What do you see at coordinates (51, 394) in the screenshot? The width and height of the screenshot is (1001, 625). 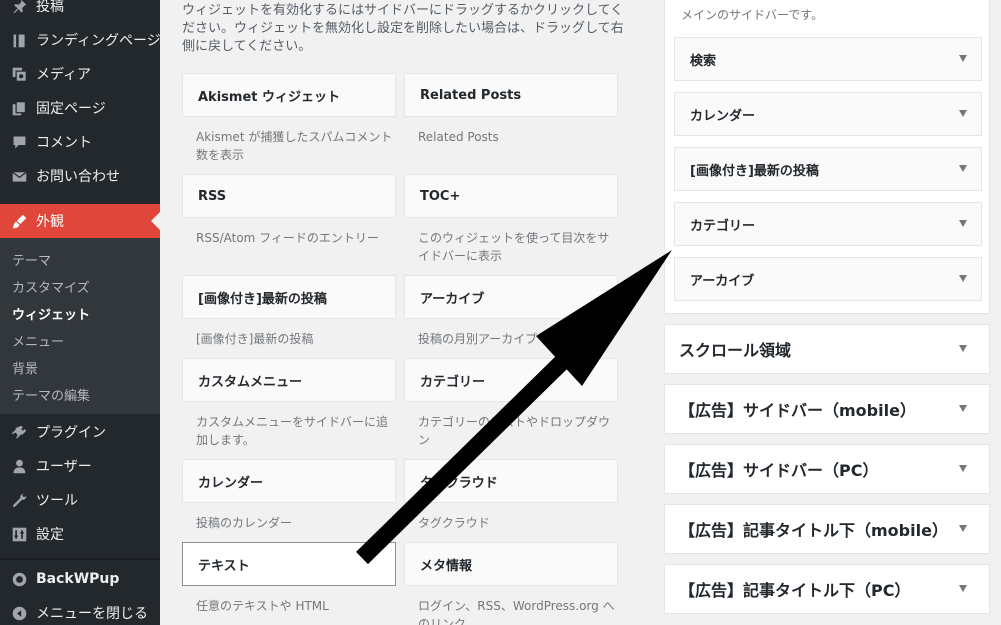 I see `submenu-item-theme-editor: テーマの編集` at bounding box center [51, 394].